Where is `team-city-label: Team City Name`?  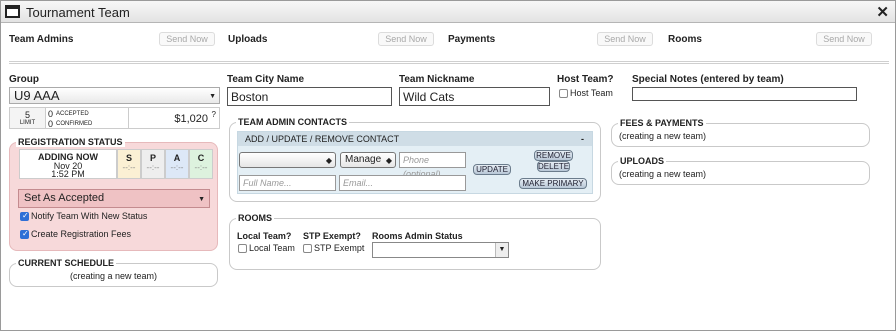
team-city-label: Team City Name is located at coordinates (266, 79).